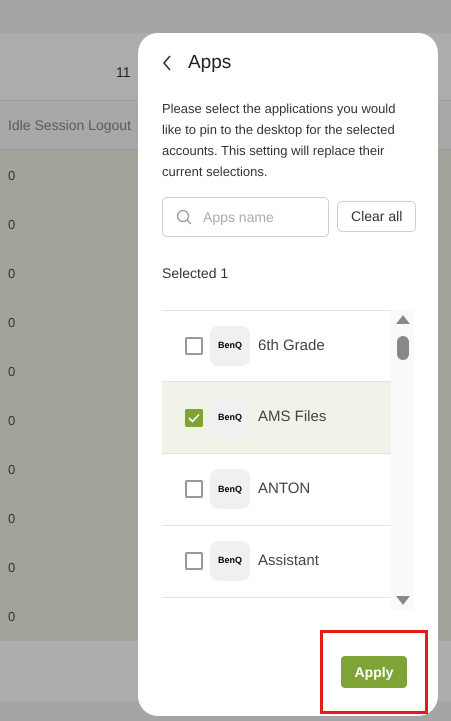 The image size is (451, 721). What do you see at coordinates (123, 72) in the screenshot?
I see `header-text: 11` at bounding box center [123, 72].